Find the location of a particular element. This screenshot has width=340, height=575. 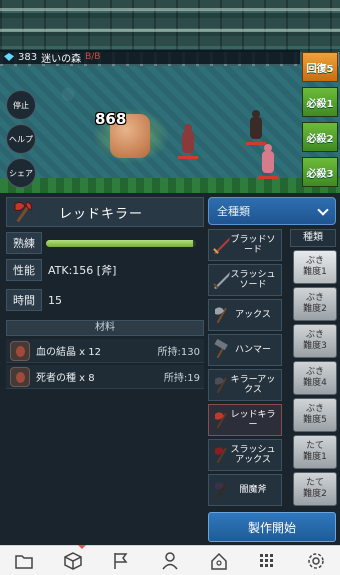

special-skill-1-button: 必殺1 is located at coordinates (320, 102).